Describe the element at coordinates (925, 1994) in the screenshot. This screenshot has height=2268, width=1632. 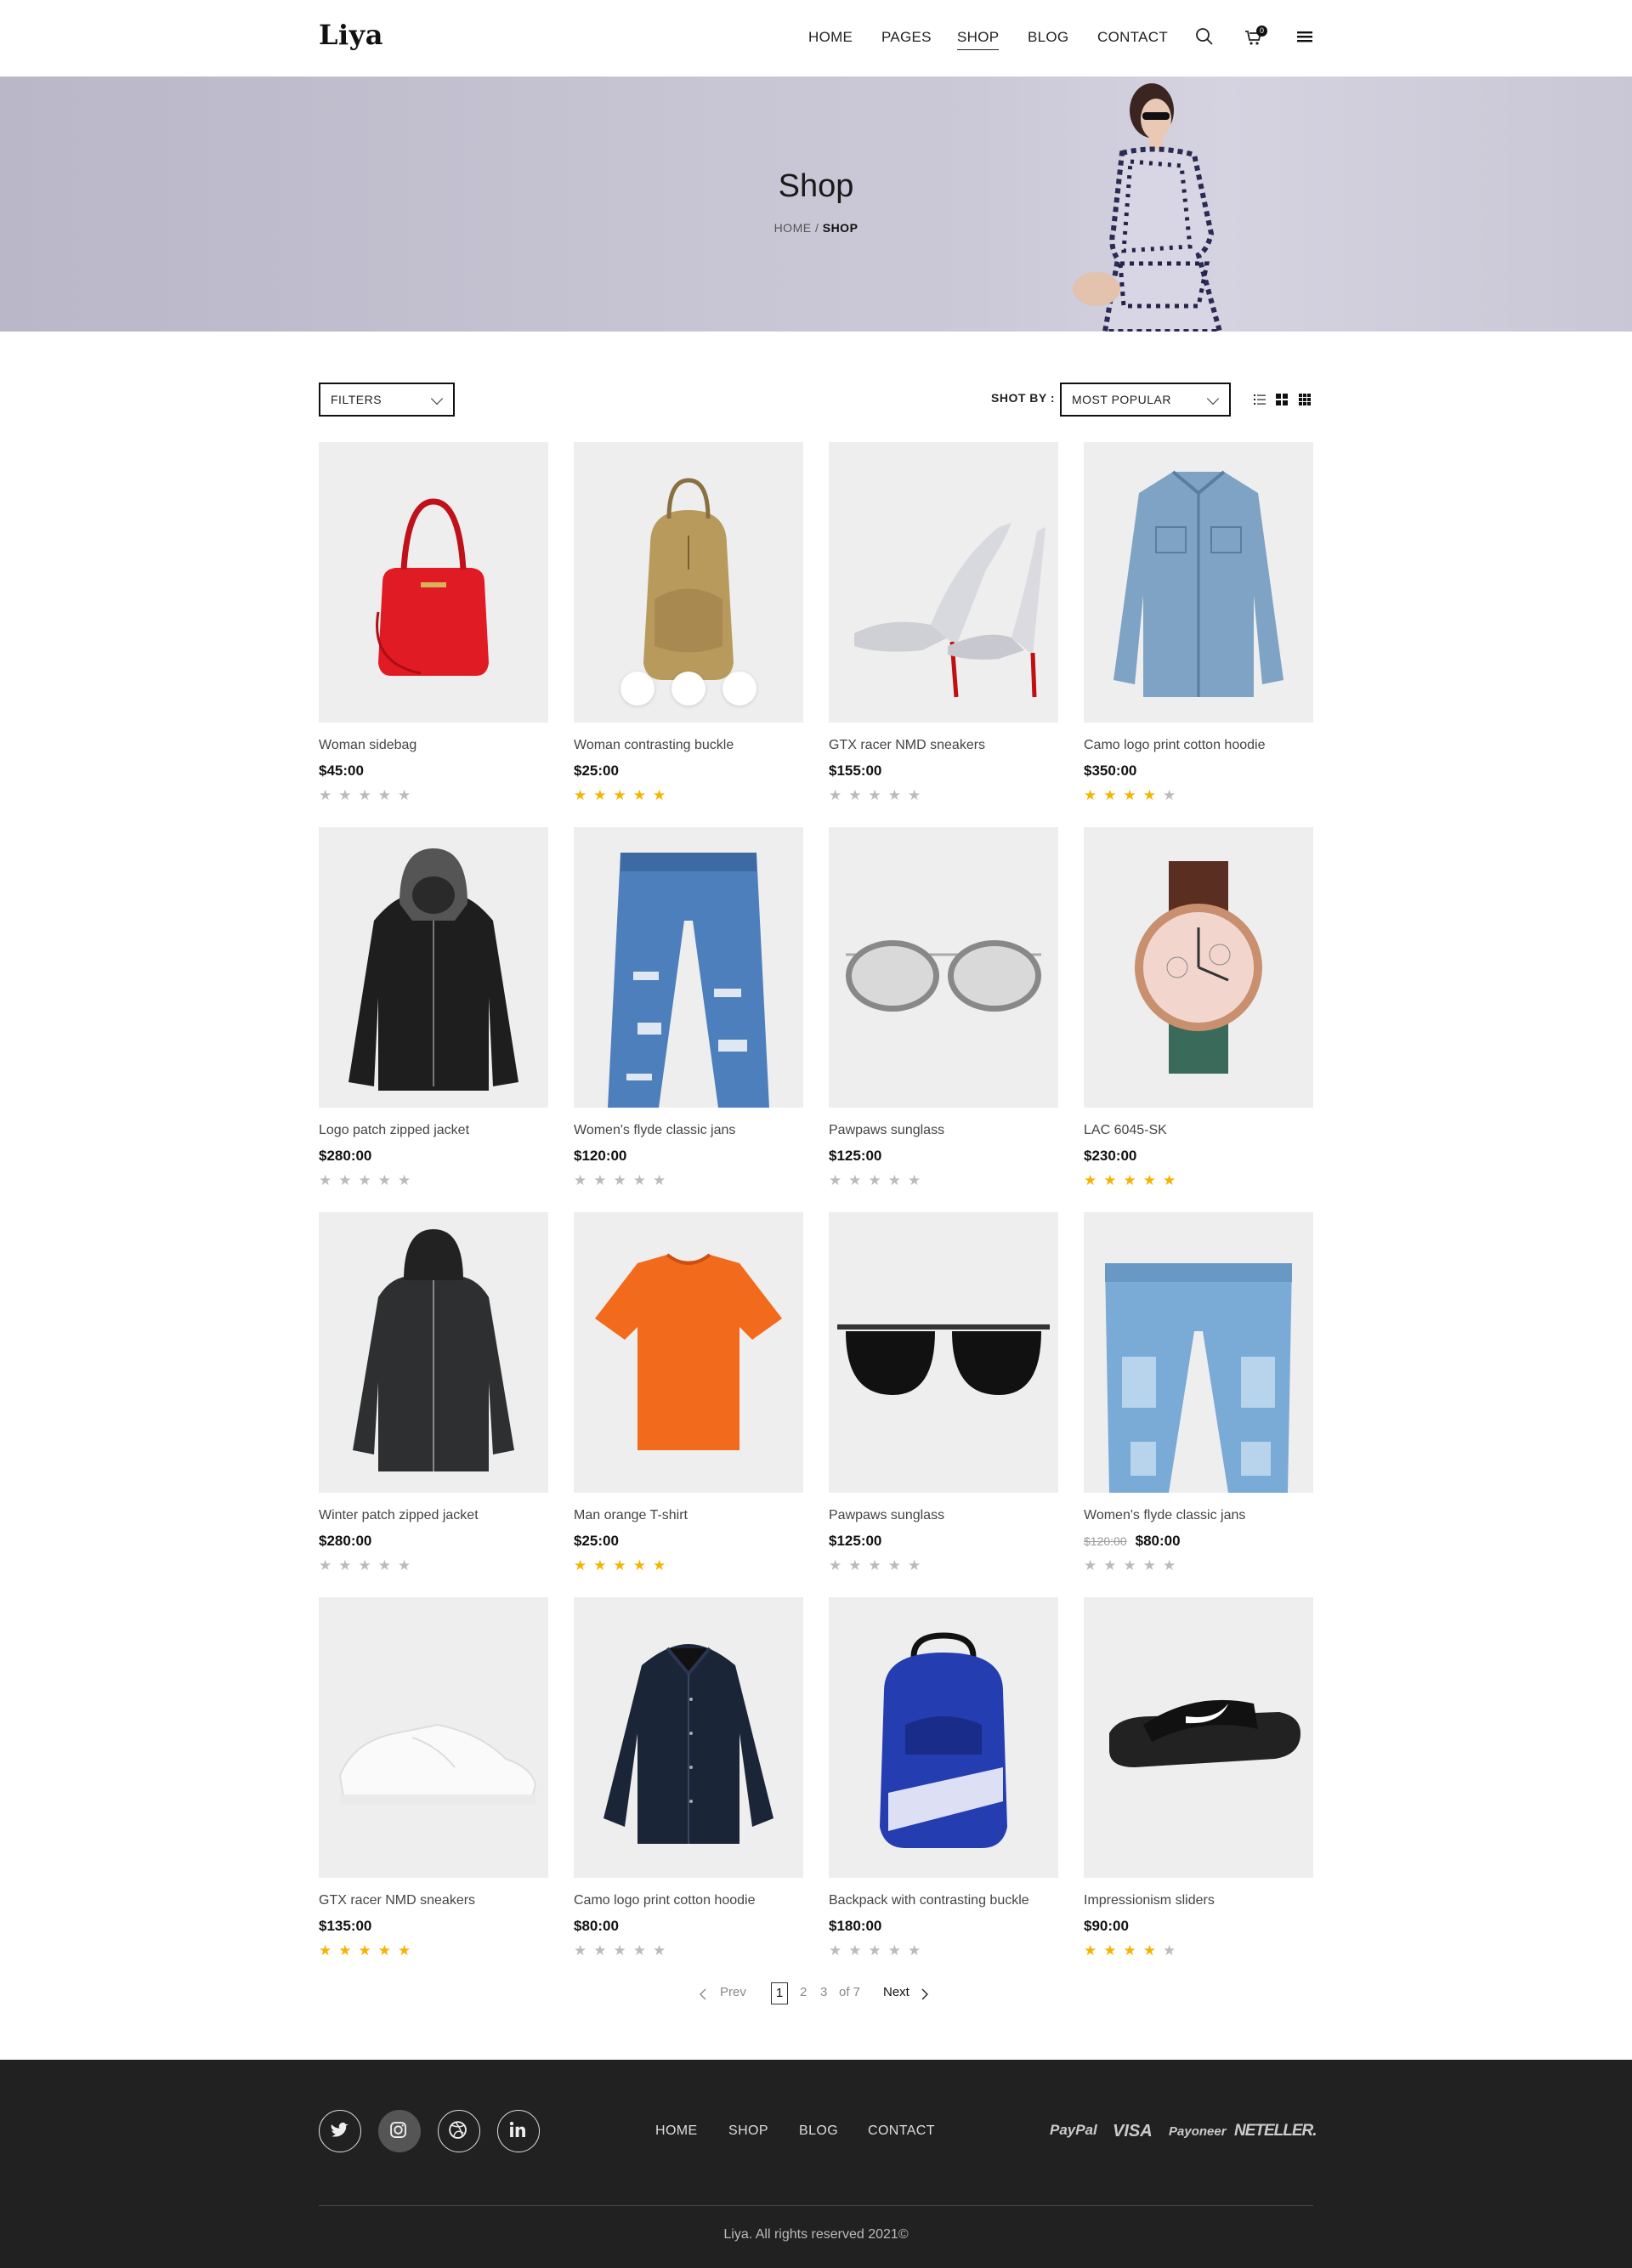
I see `chevron-right-icon` at that location.